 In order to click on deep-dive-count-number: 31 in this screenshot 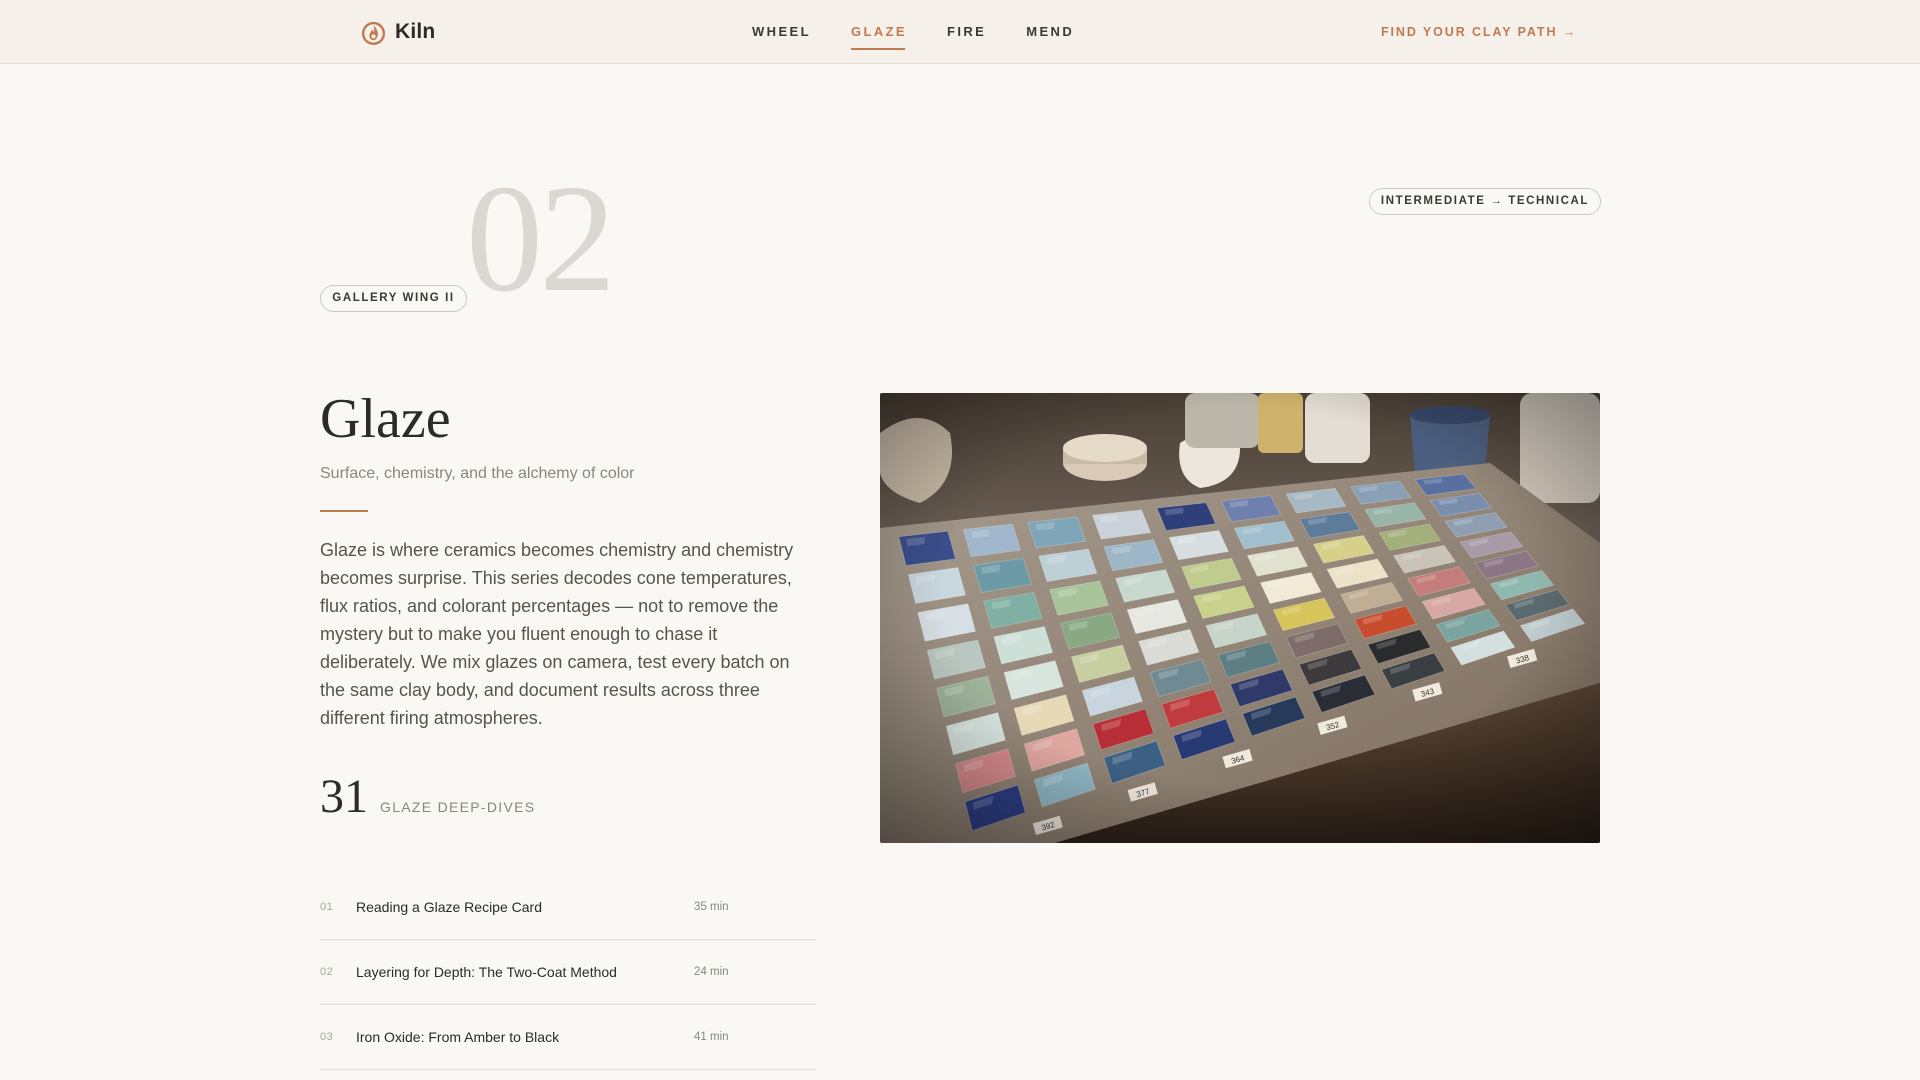, I will do `click(344, 796)`.